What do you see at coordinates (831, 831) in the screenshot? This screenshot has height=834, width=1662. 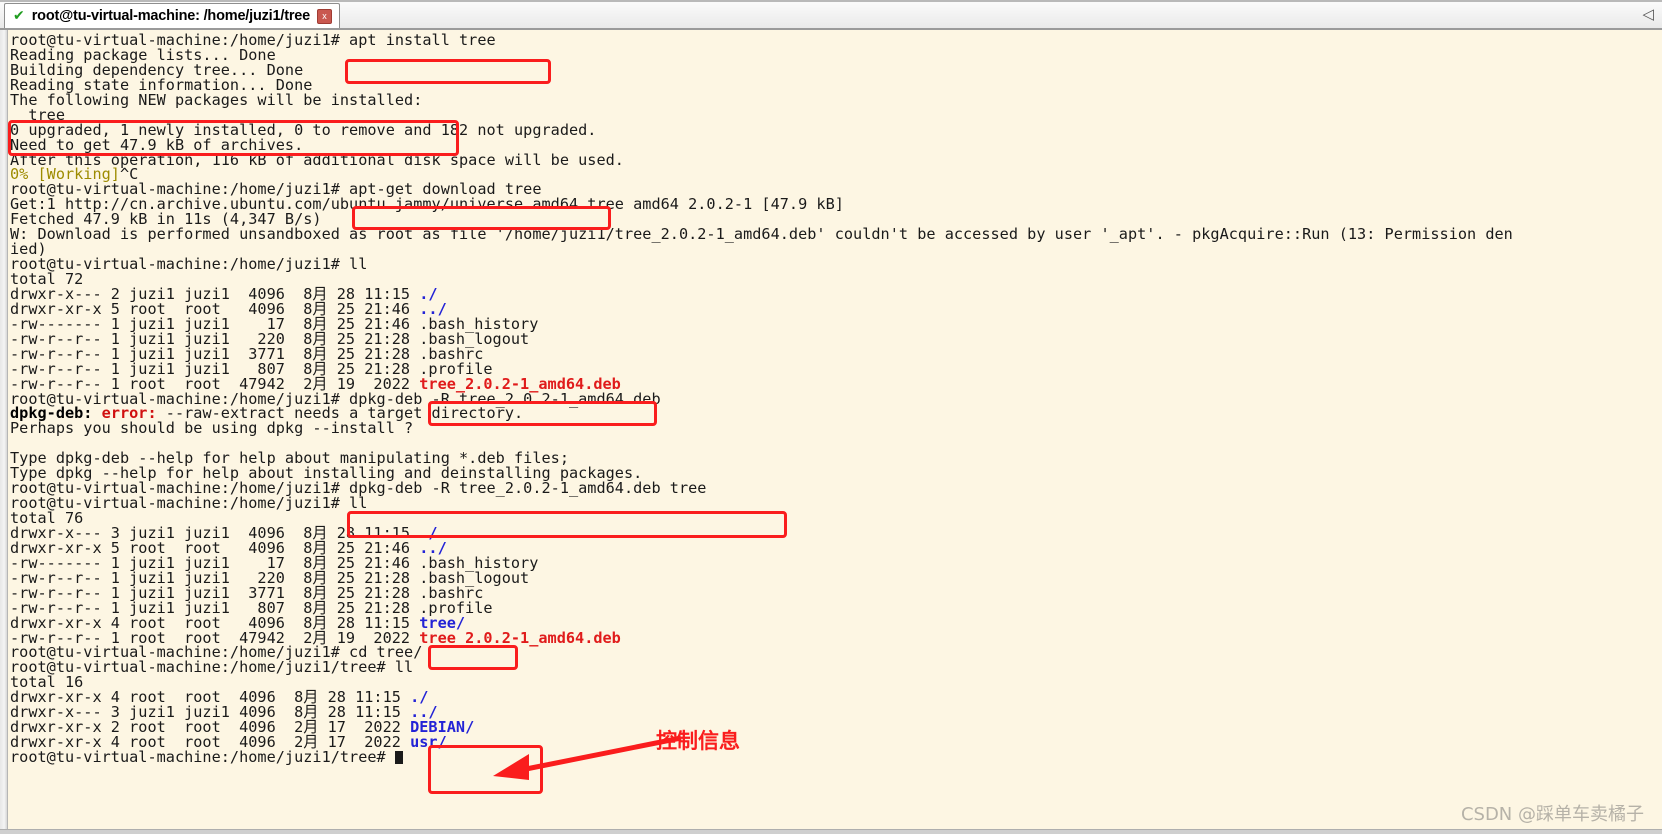 I see `window-bottom-edge` at bounding box center [831, 831].